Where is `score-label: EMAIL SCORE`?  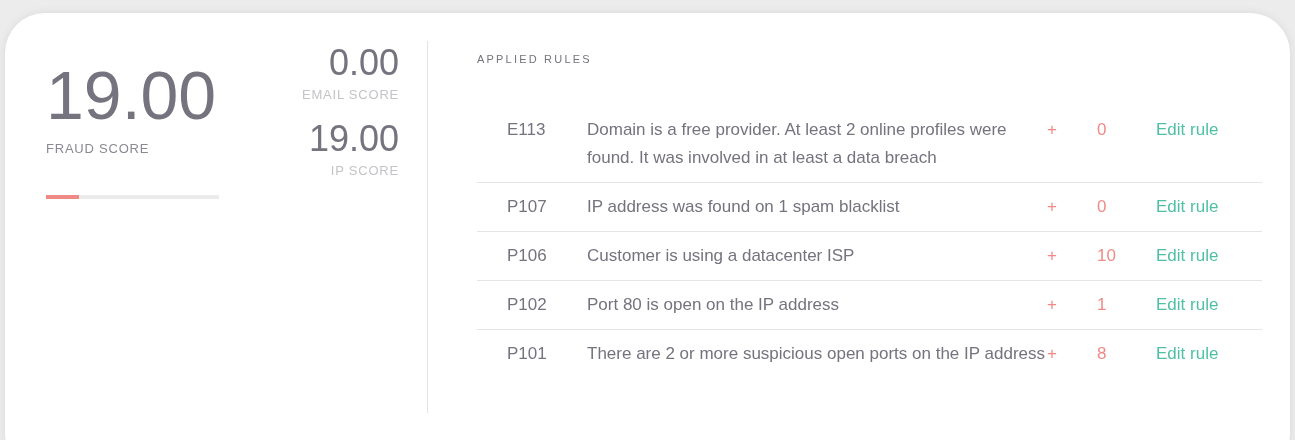
score-label: EMAIL SCORE is located at coordinates (350, 95).